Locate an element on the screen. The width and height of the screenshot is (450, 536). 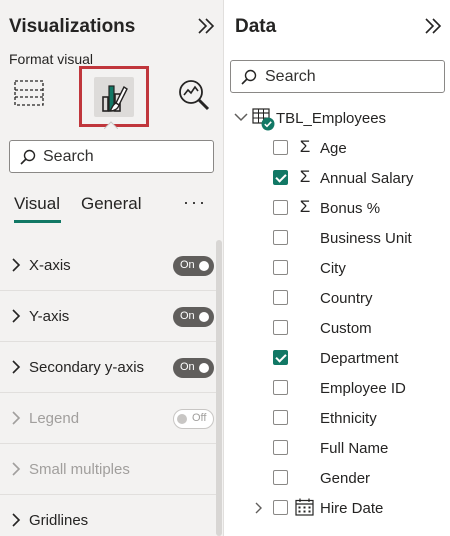
data-search-input is located at coordinates (350, 77).